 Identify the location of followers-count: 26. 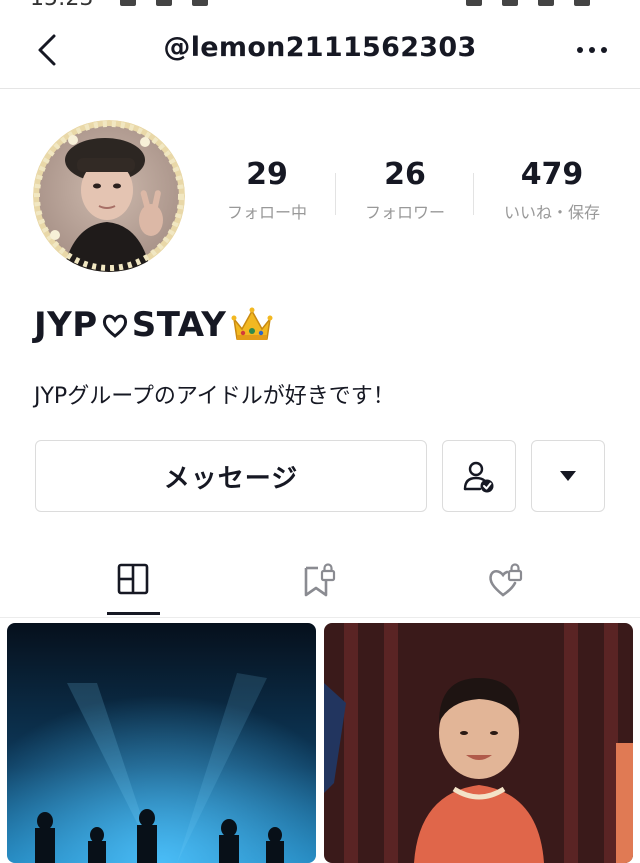
(405, 174).